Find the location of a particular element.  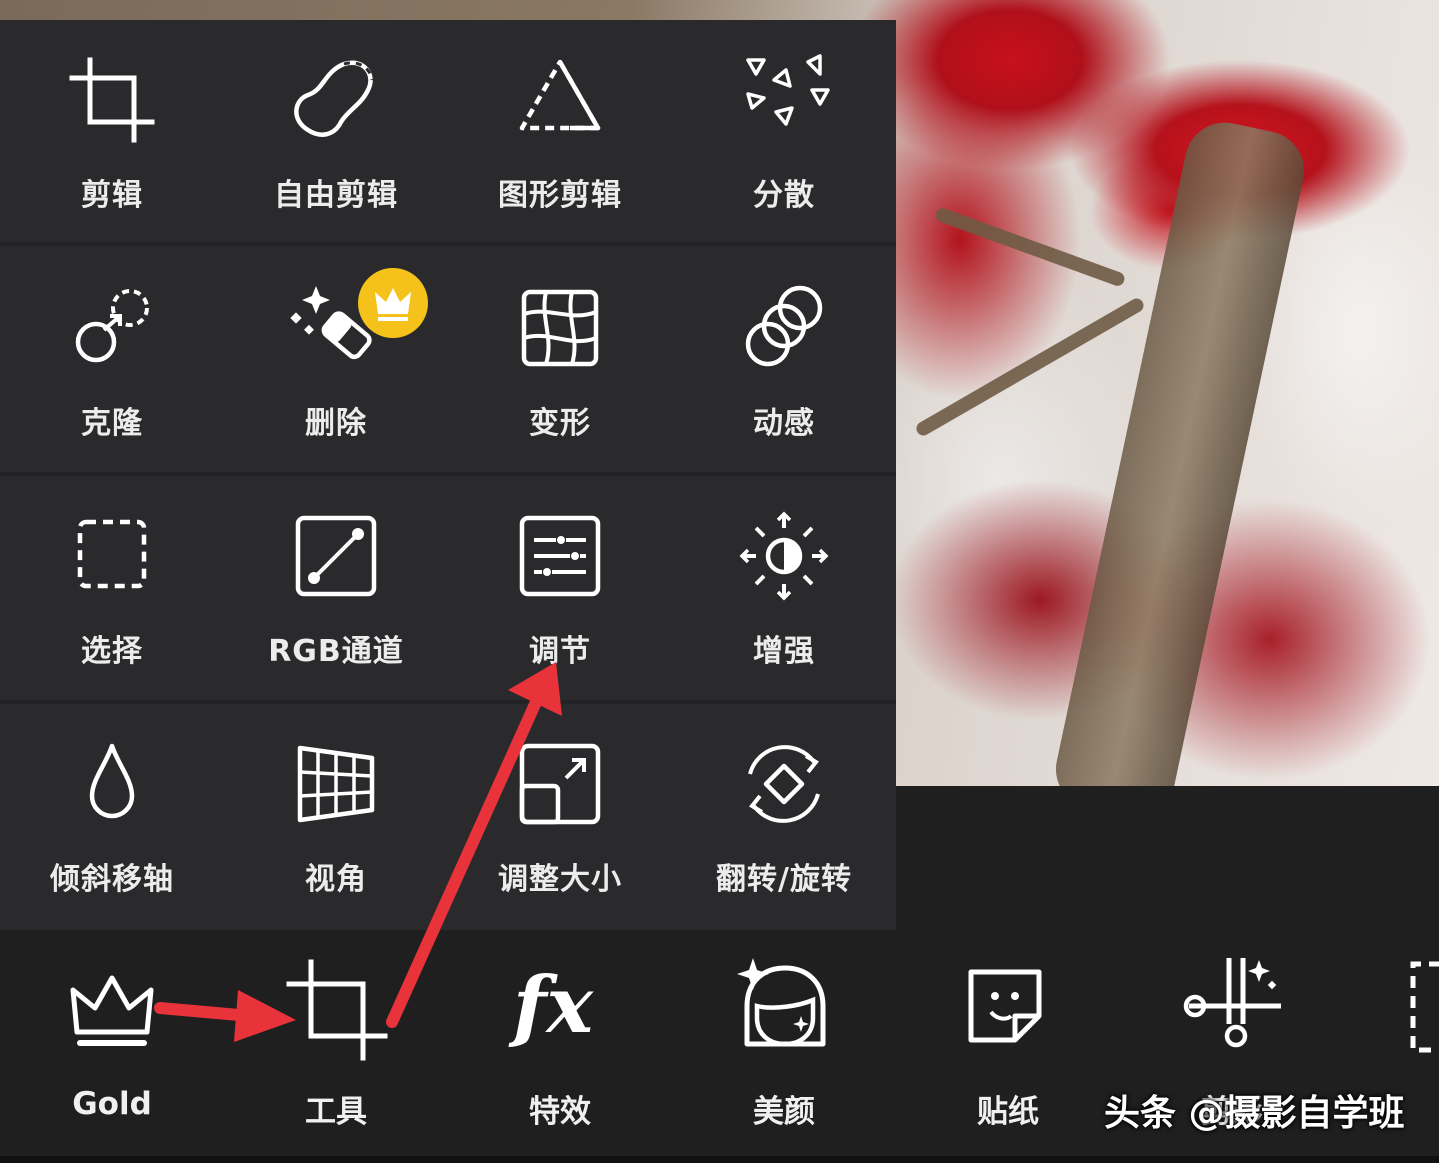

tool-perspective: 视角 is located at coordinates (336, 816).